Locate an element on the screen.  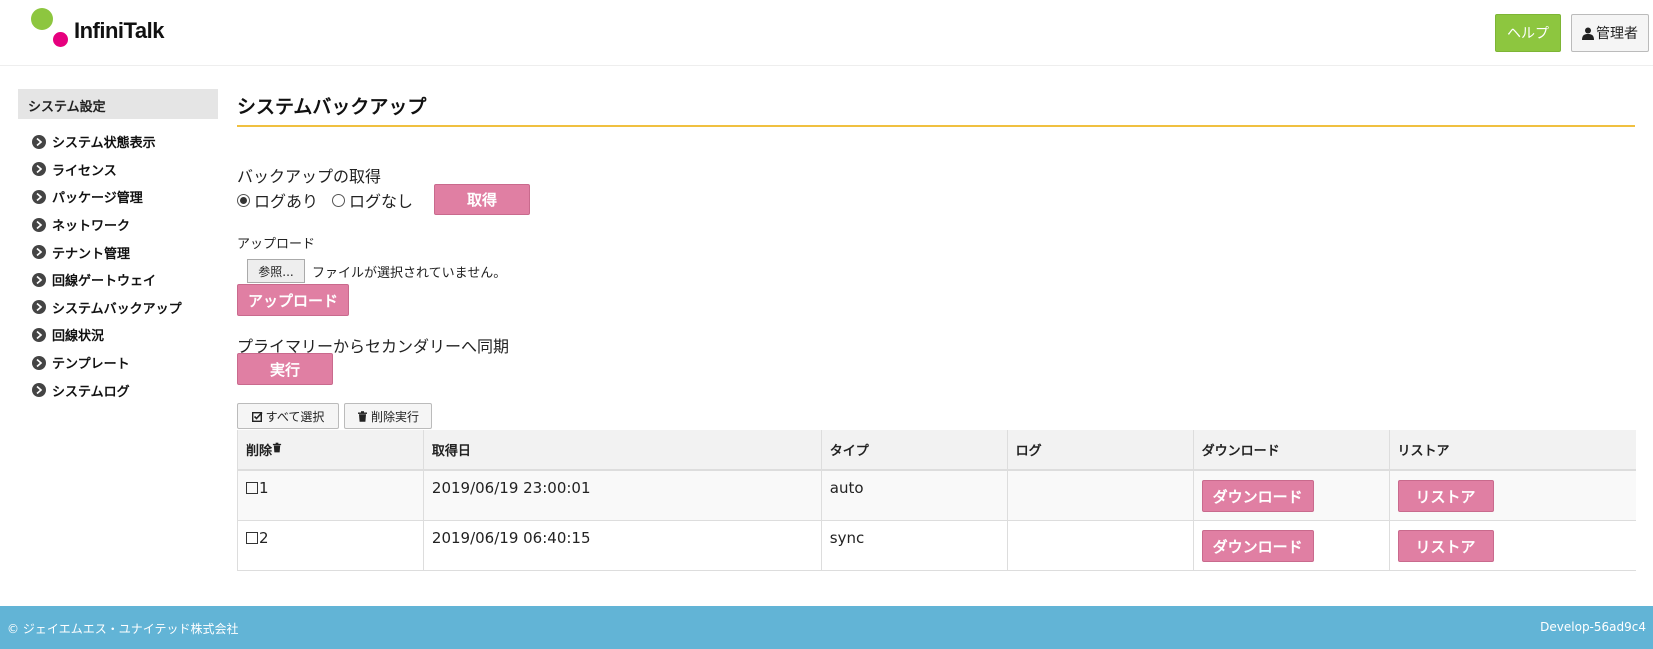
table-row: 1 2019/06/19 23:00:01 auto ダウンロード リストア is located at coordinates (936, 495).